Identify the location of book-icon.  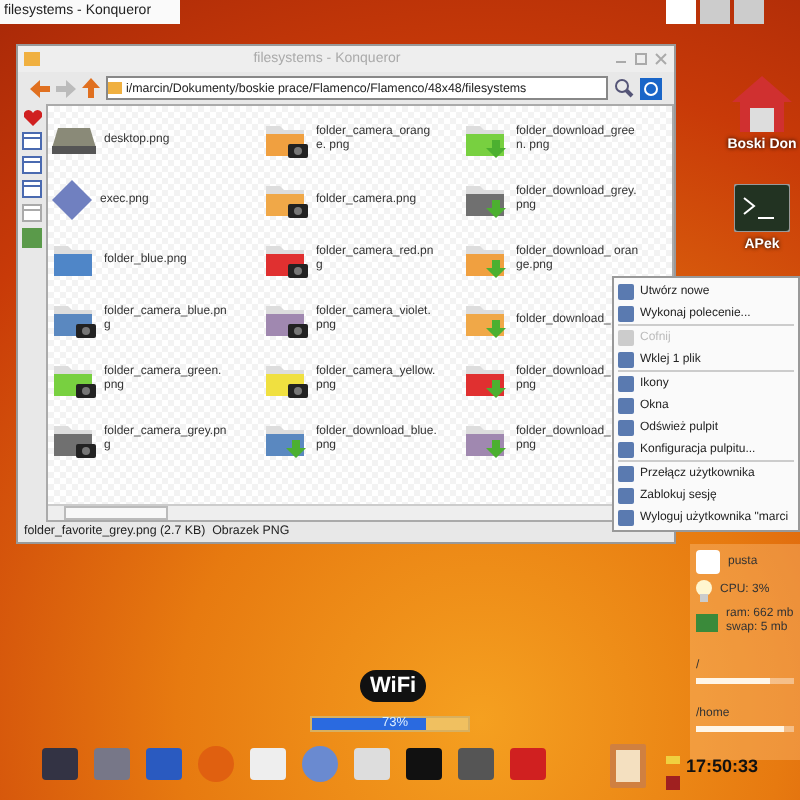
(628, 766).